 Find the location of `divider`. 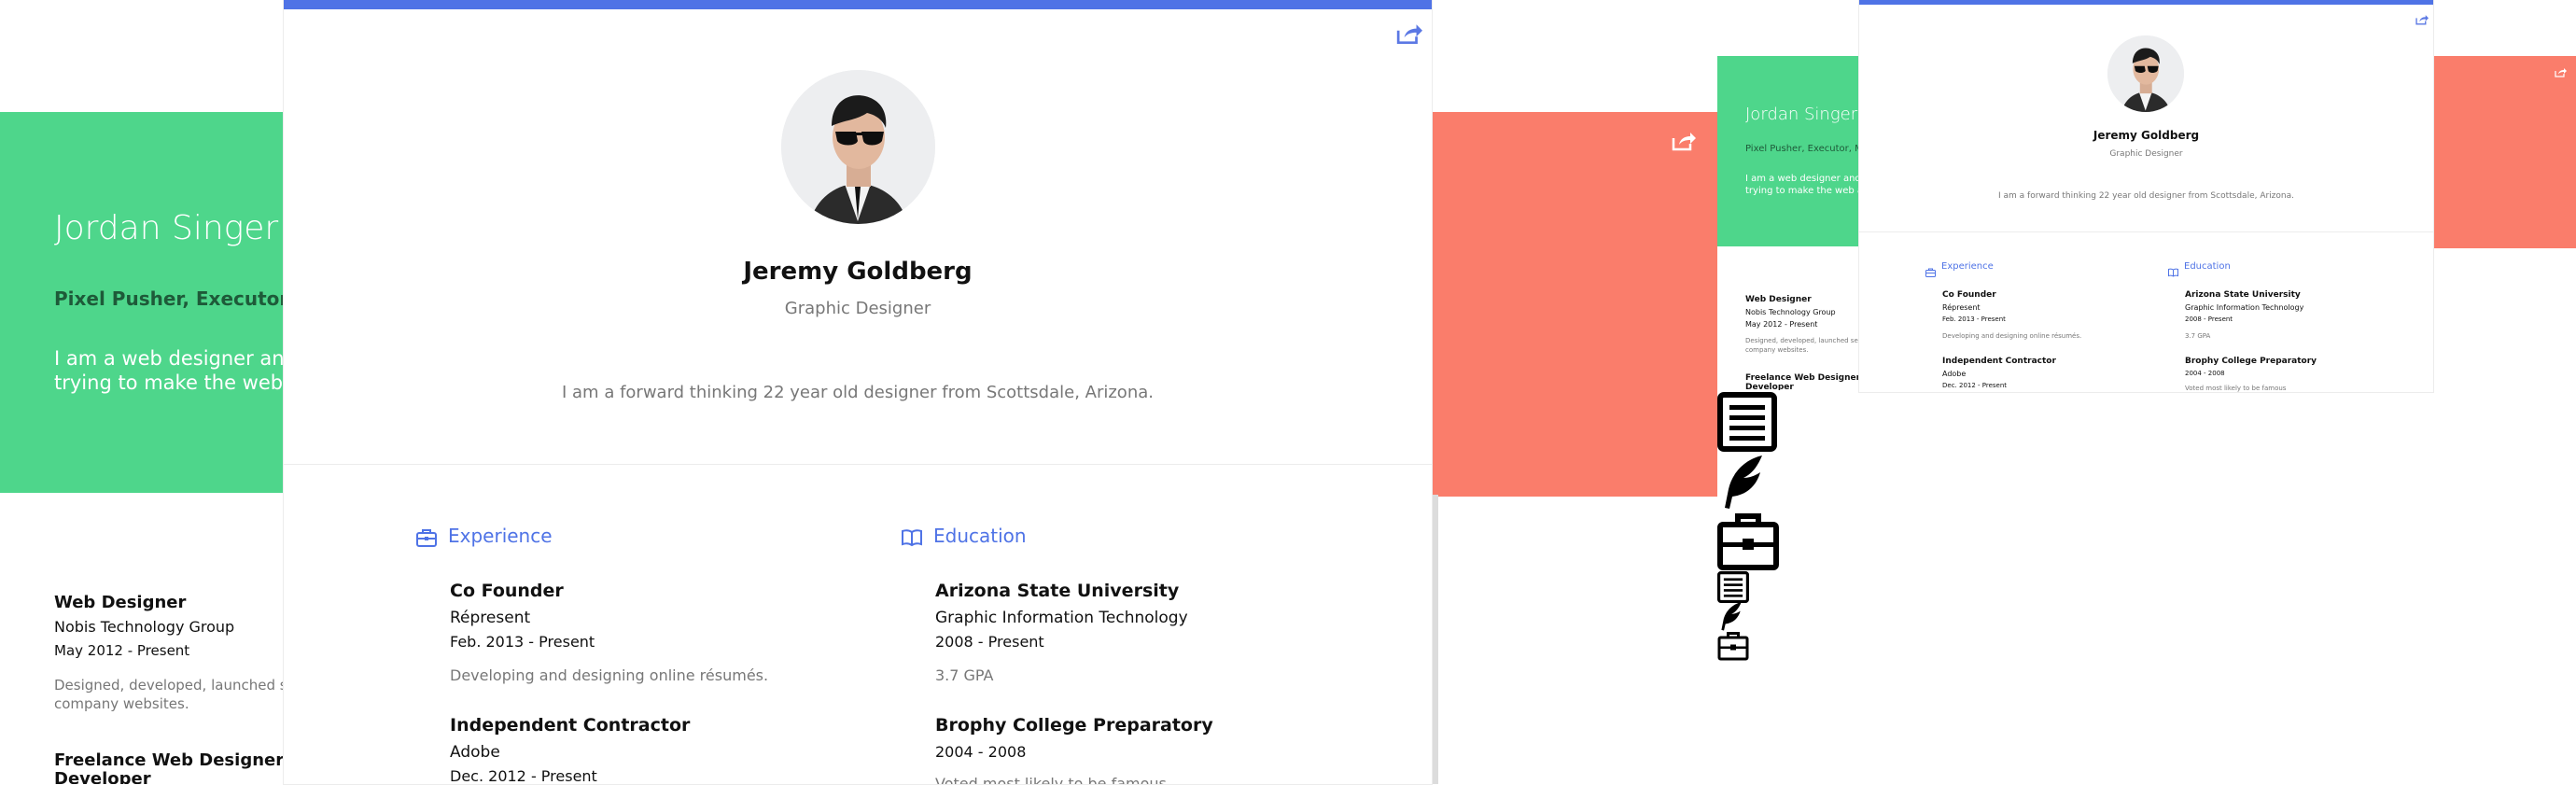

divider is located at coordinates (858, 464).